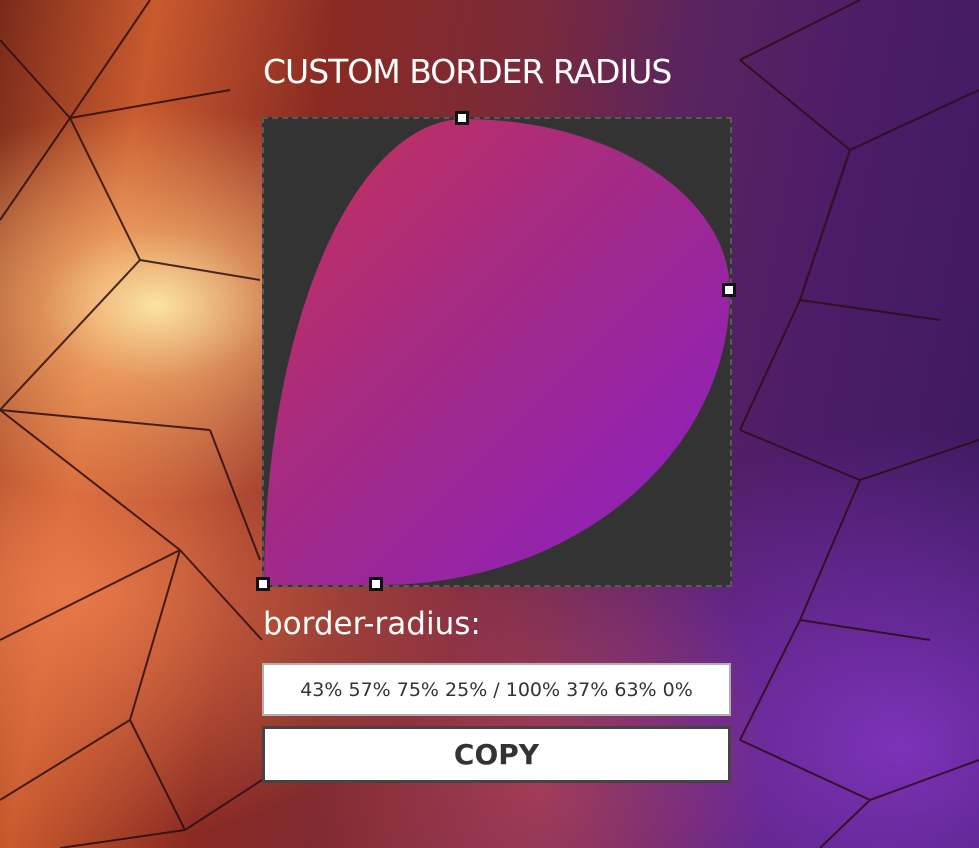 The height and width of the screenshot is (848, 979). I want to click on border-radius-label: border-radius:, so click(372, 624).